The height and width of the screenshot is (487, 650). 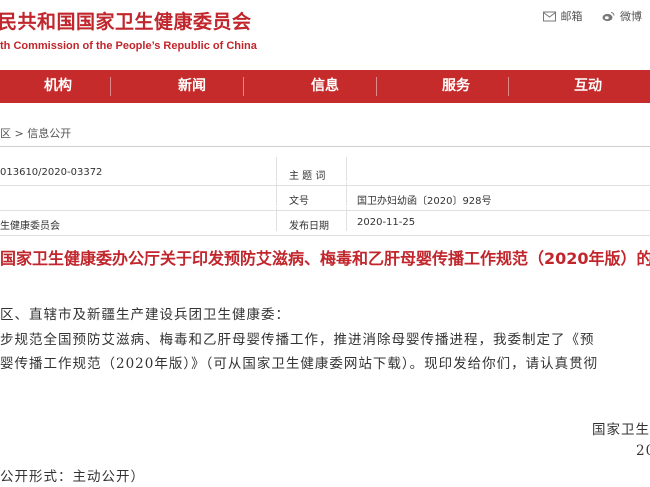 What do you see at coordinates (51, 172) in the screenshot?
I see `index-number: 013610/2020-03372` at bounding box center [51, 172].